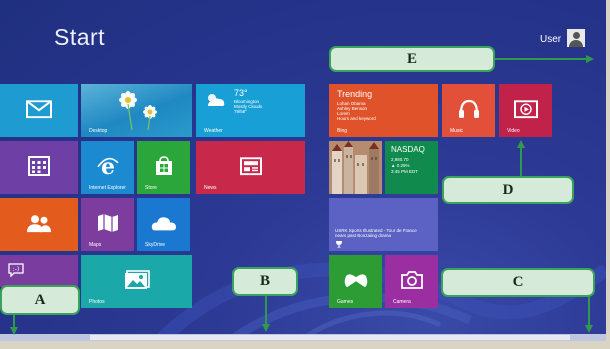 The width and height of the screenshot is (610, 349). What do you see at coordinates (550, 39) in the screenshot?
I see `user-name: User` at bounding box center [550, 39].